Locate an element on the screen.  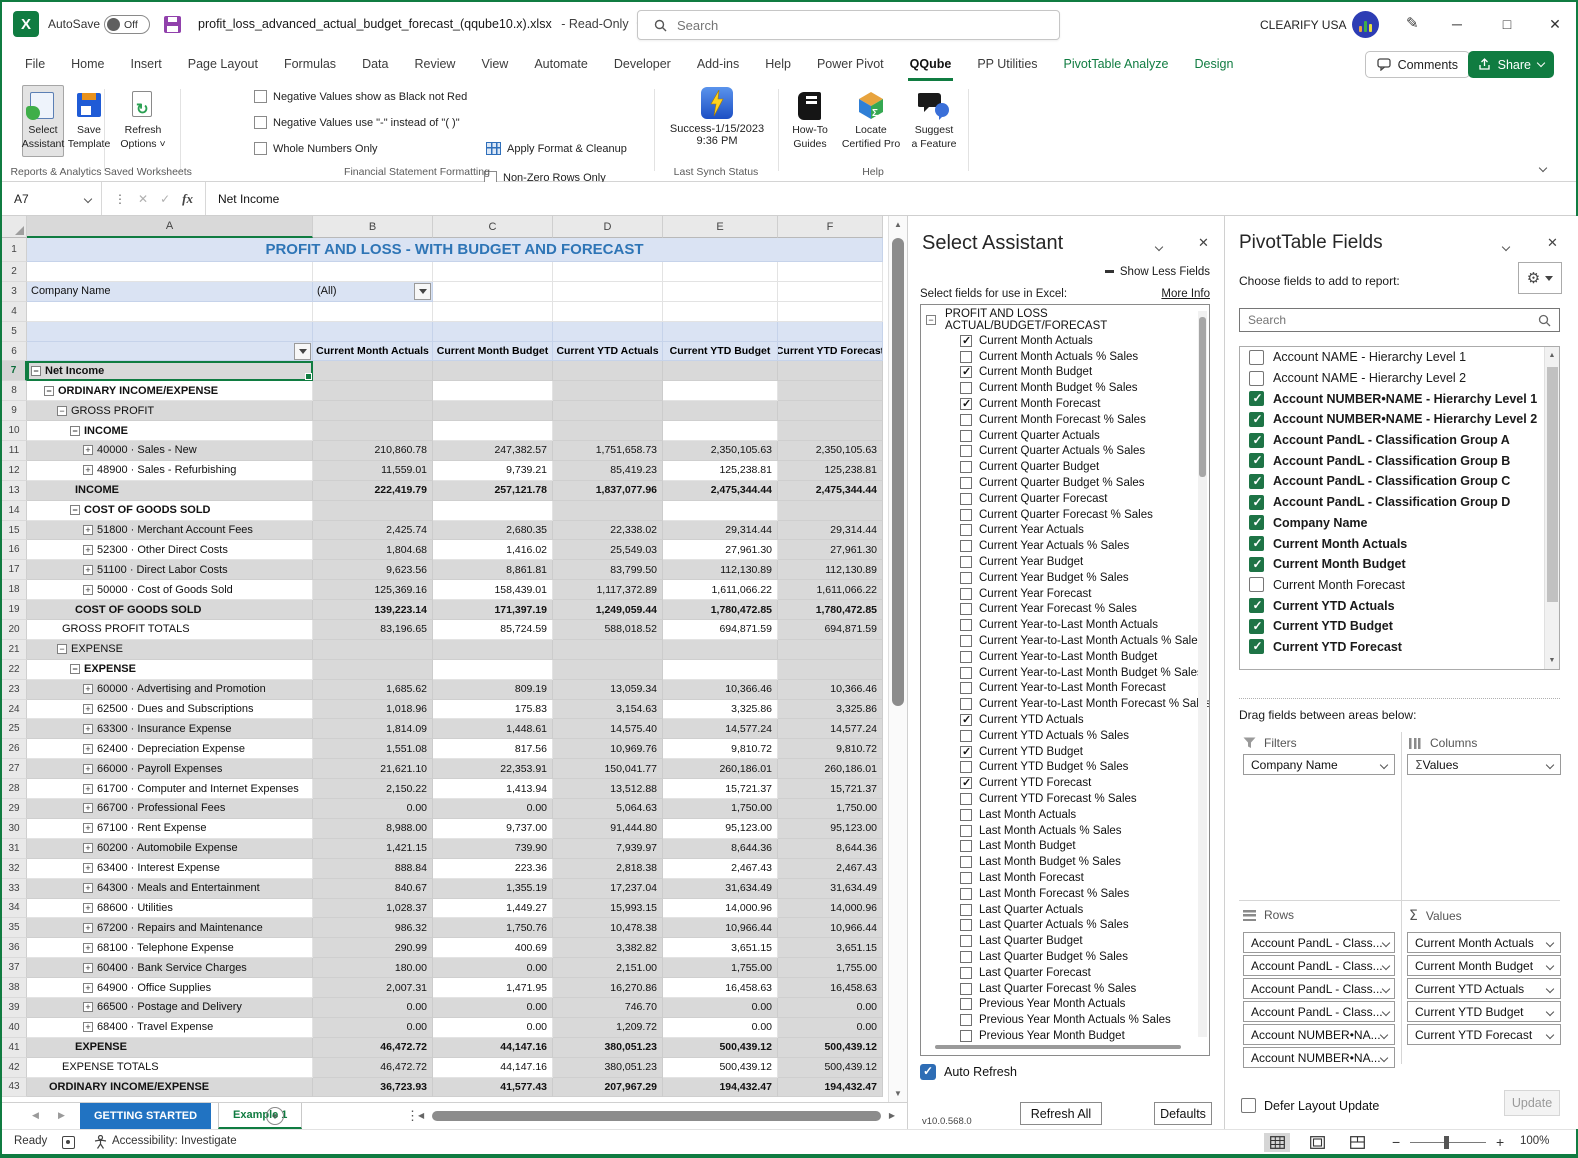
value-cell: 1,028.37 is located at coordinates (373, 908).